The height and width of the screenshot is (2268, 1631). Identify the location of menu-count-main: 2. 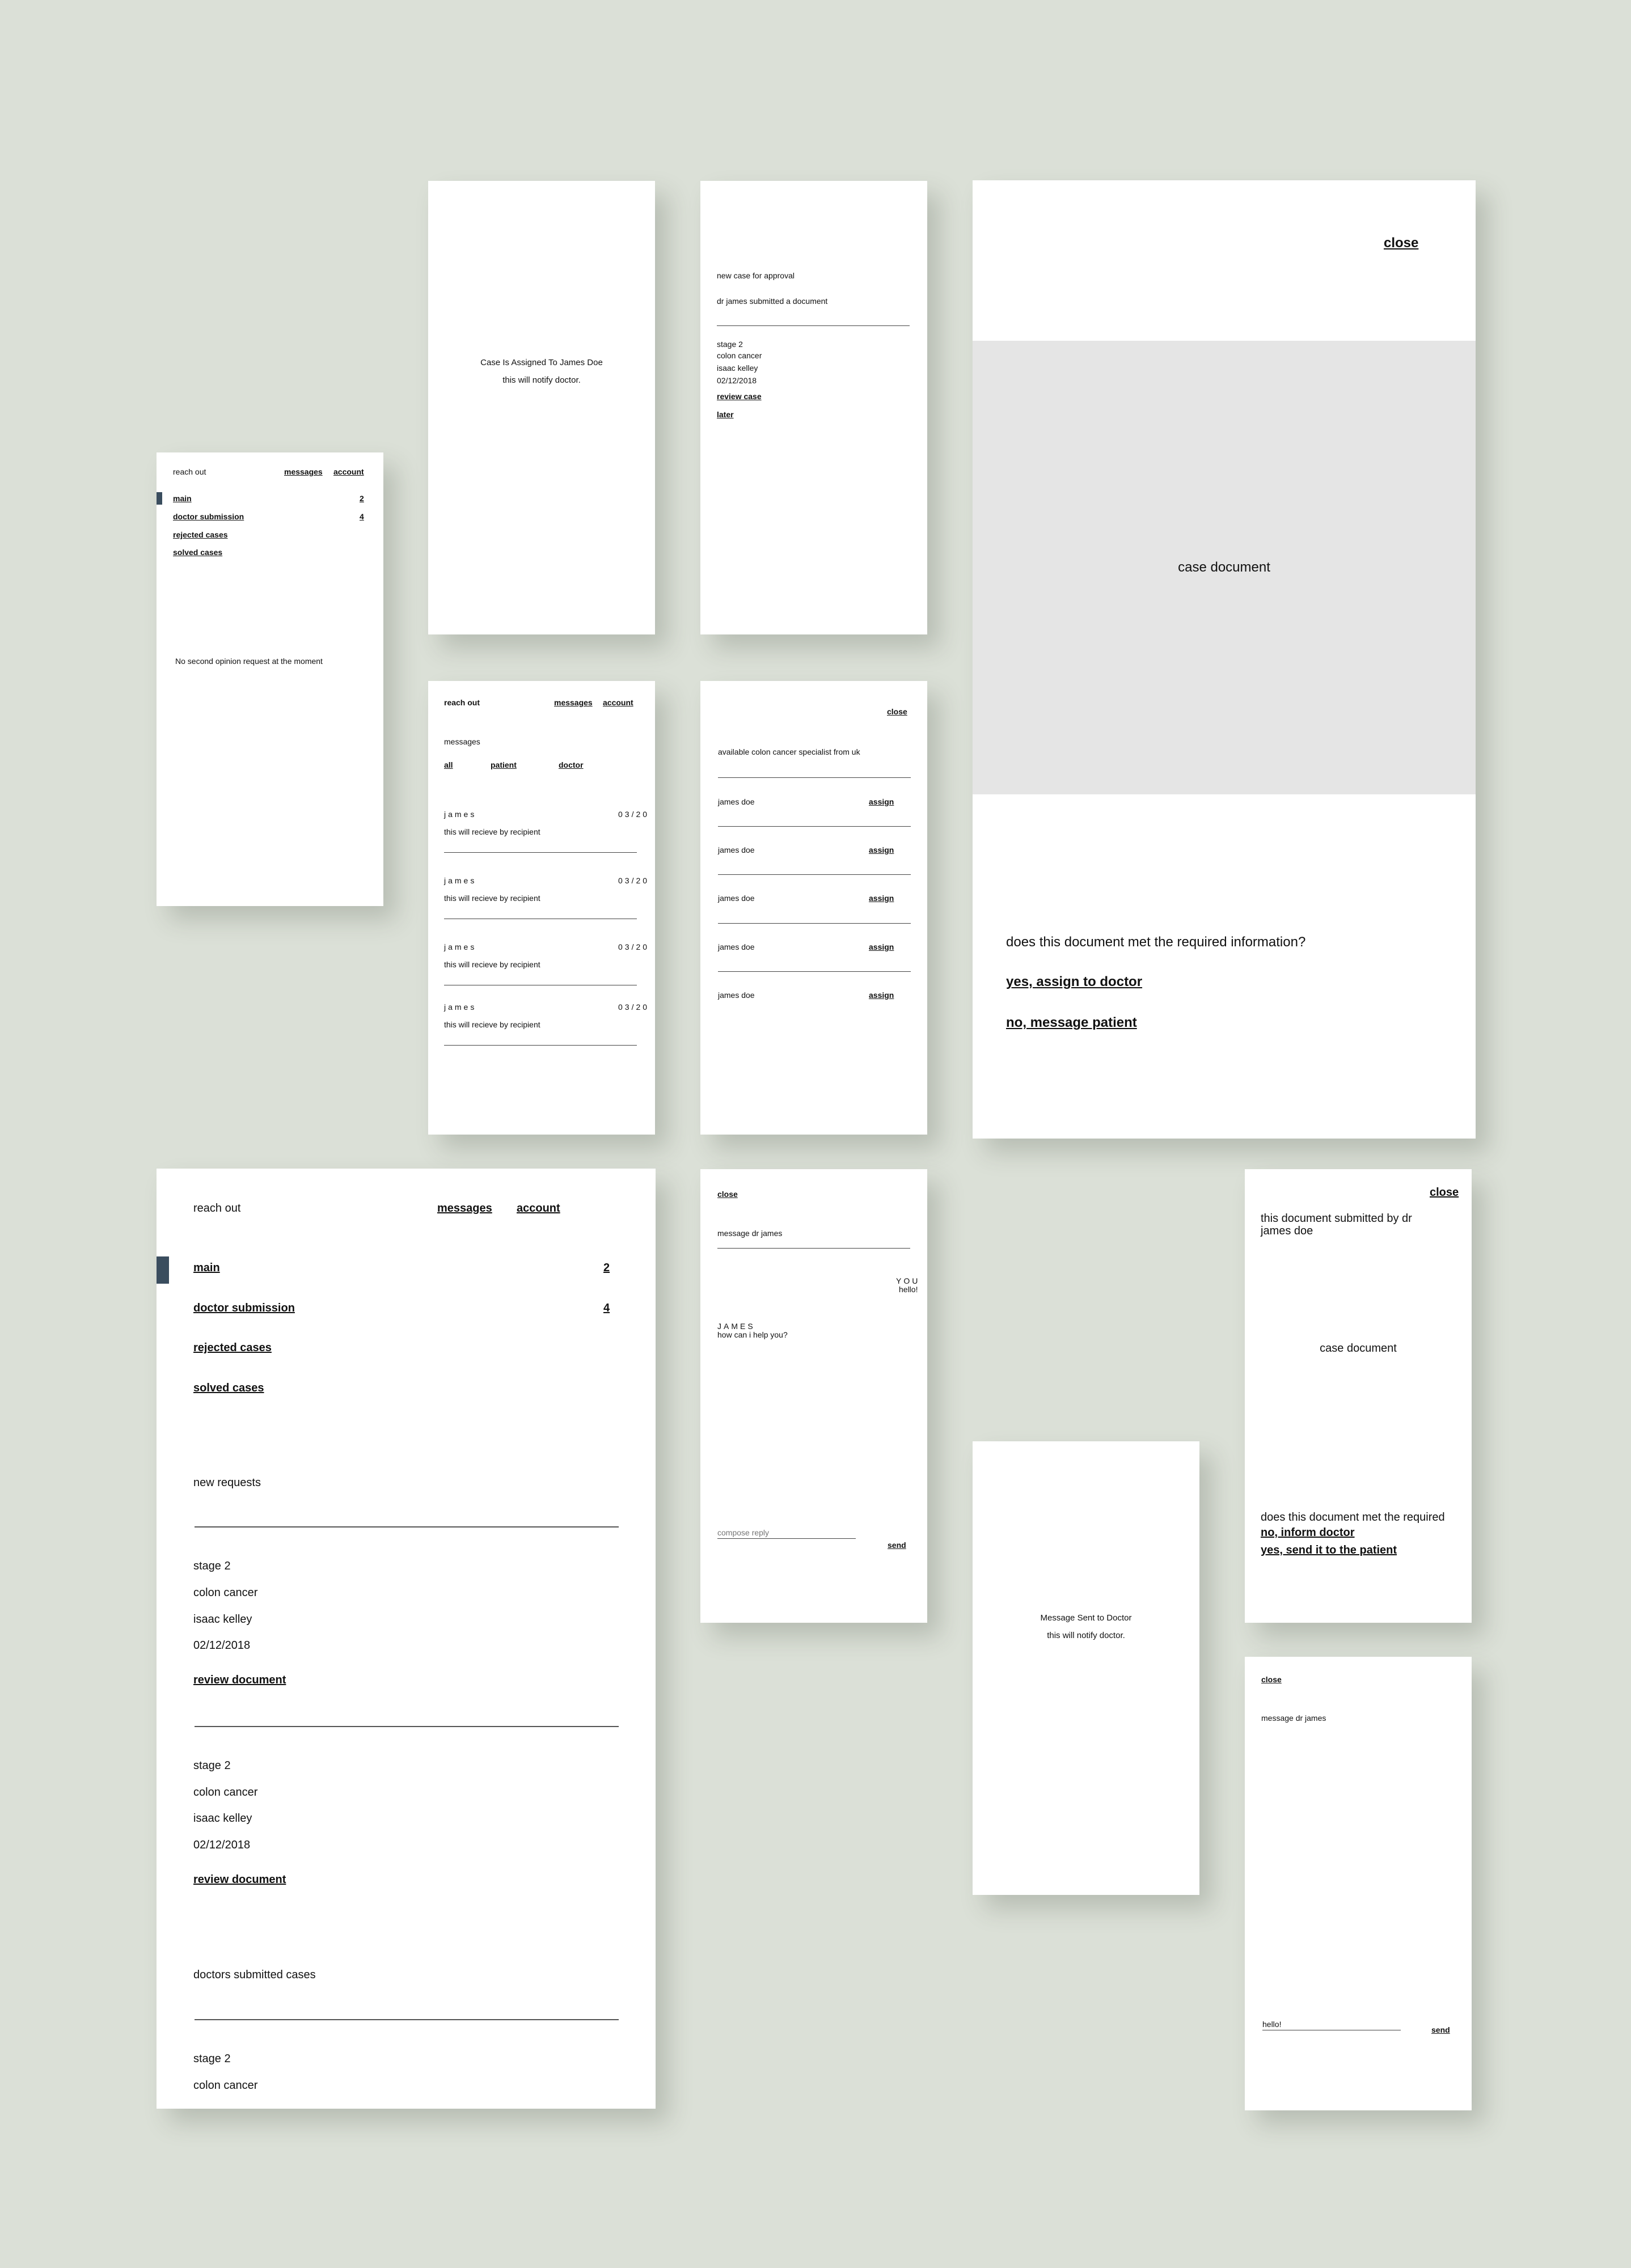
(362, 498).